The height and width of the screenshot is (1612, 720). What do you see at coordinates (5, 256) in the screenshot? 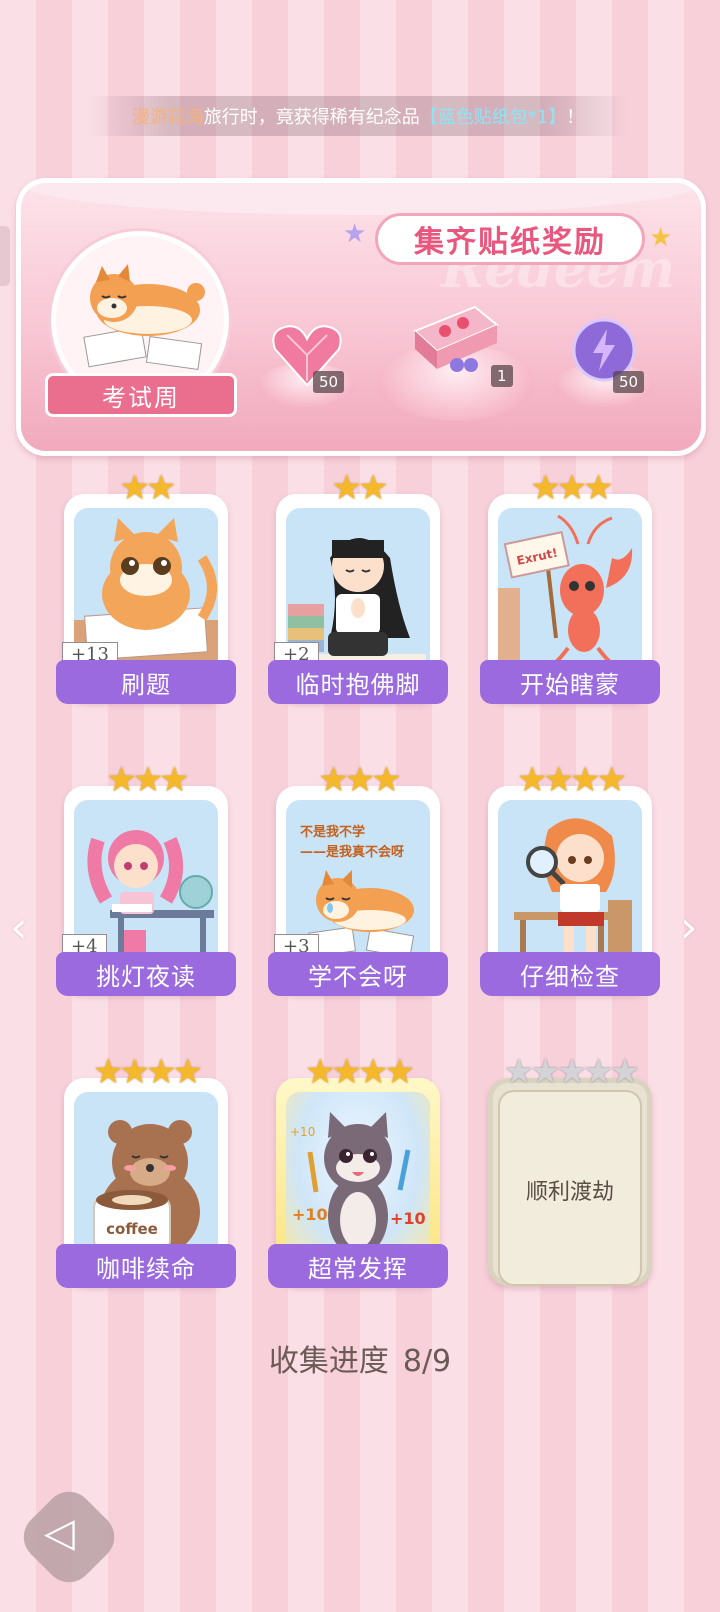
I see `side-drawer-tab` at bounding box center [5, 256].